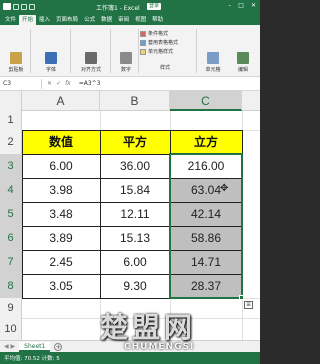 This screenshot has height=364, width=320. What do you see at coordinates (61, 190) in the screenshot?
I see `cell-a4: 3.98` at bounding box center [61, 190].